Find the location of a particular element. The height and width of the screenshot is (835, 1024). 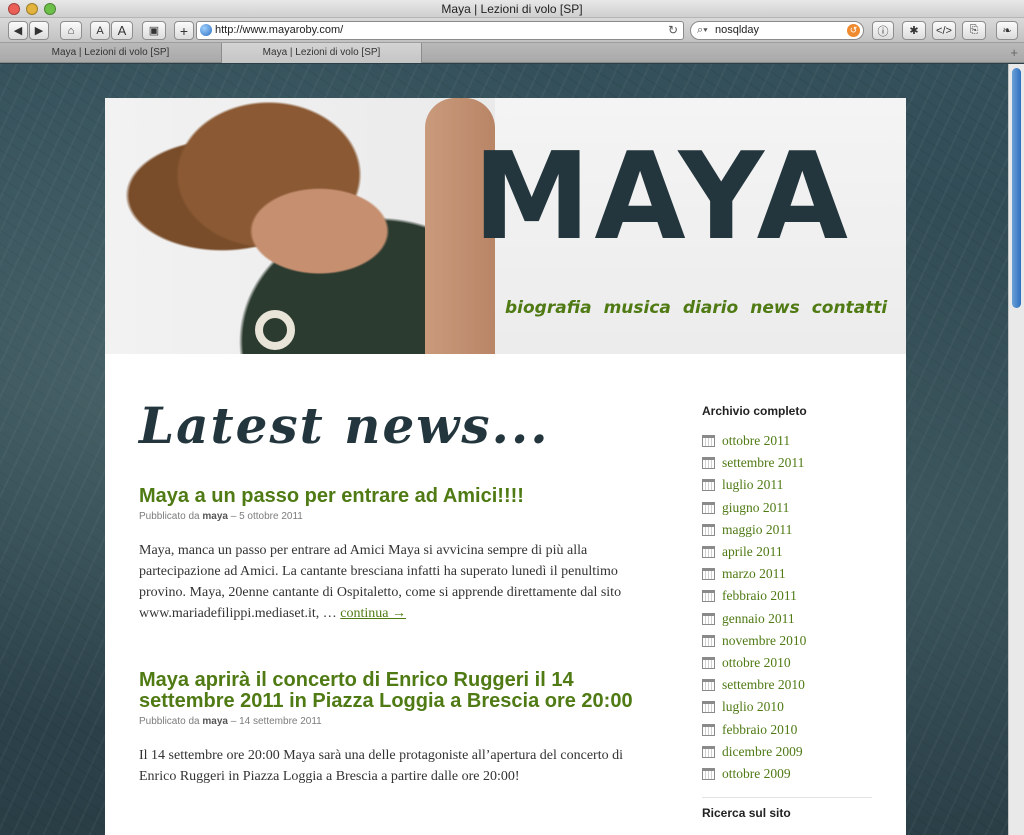

sidebar-divider is located at coordinates (787, 797).